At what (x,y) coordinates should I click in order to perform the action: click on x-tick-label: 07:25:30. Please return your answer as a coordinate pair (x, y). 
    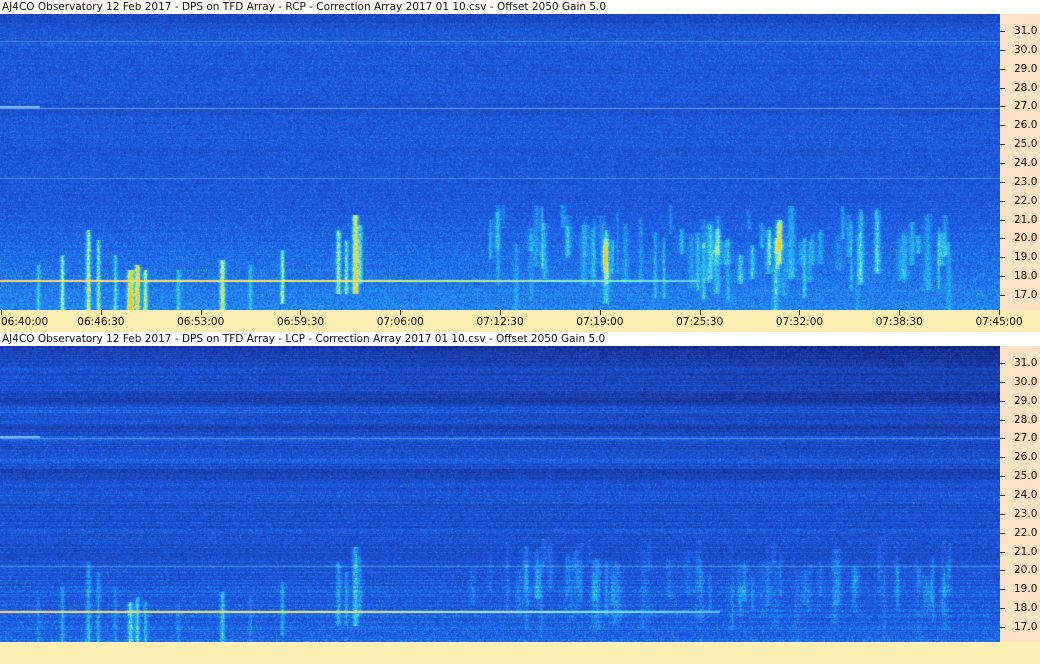
    Looking at the image, I should click on (700, 322).